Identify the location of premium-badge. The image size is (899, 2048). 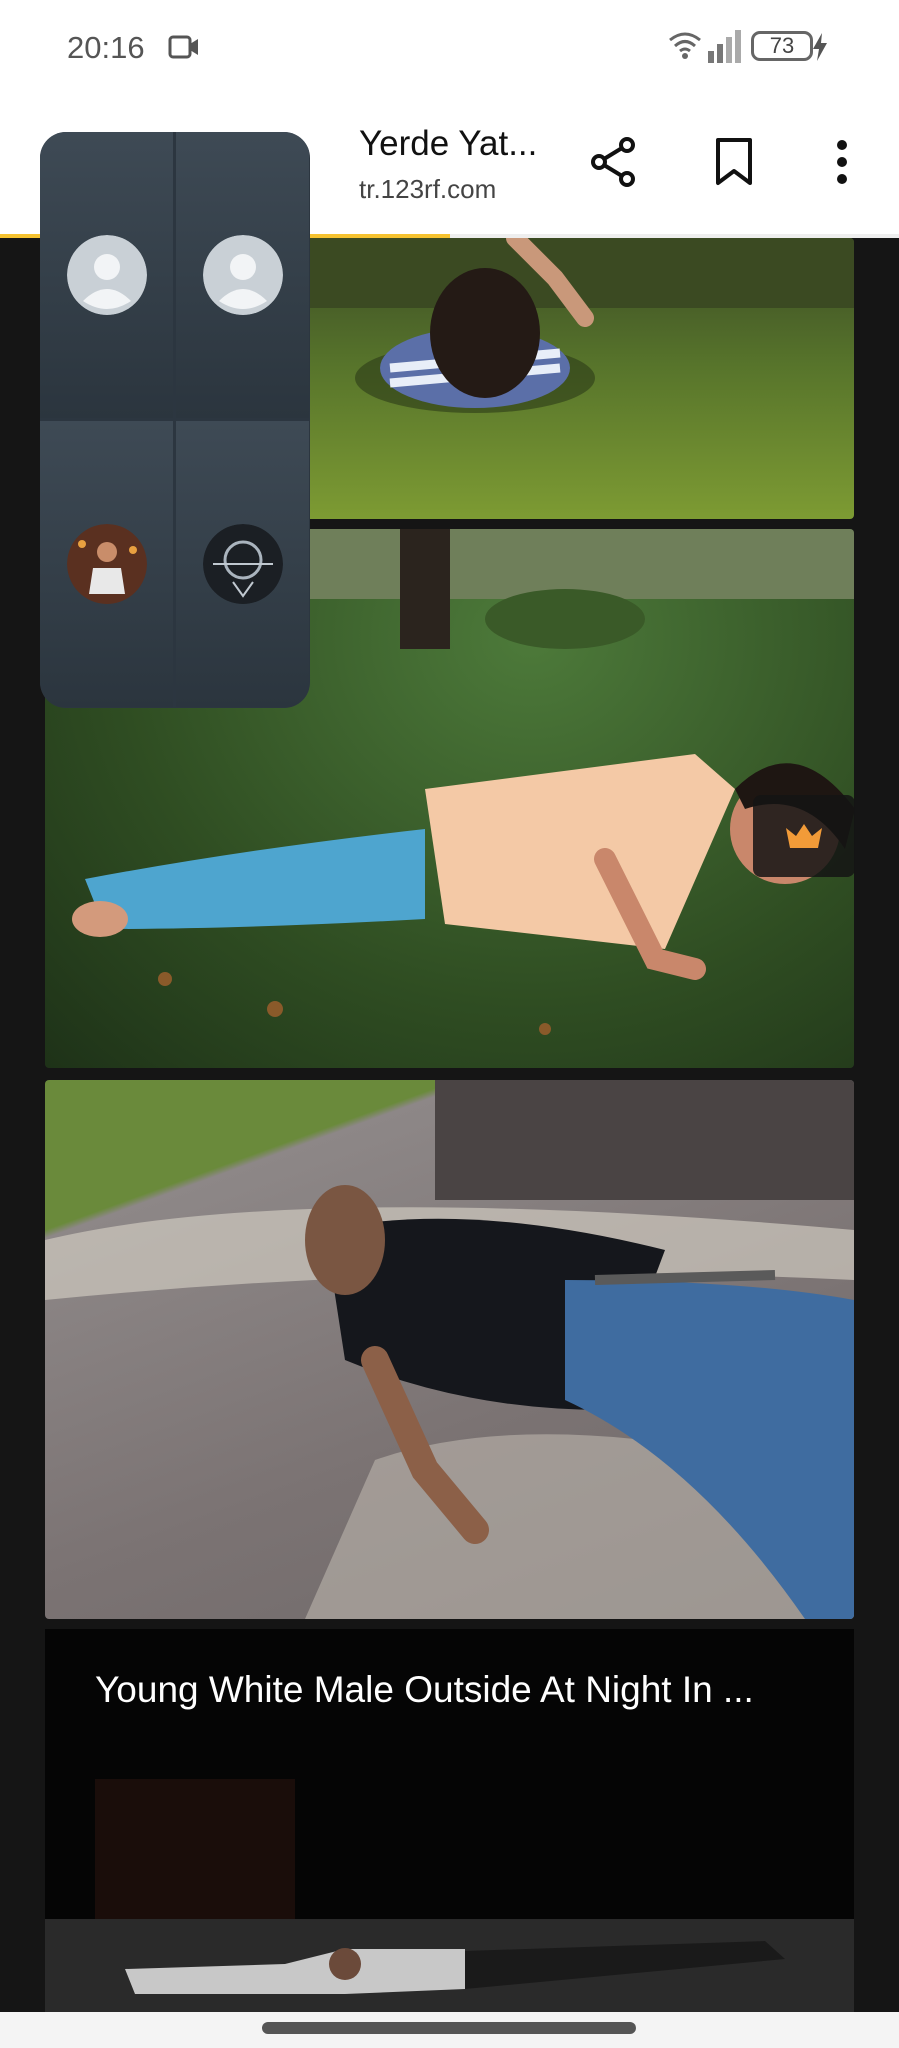
(804, 836).